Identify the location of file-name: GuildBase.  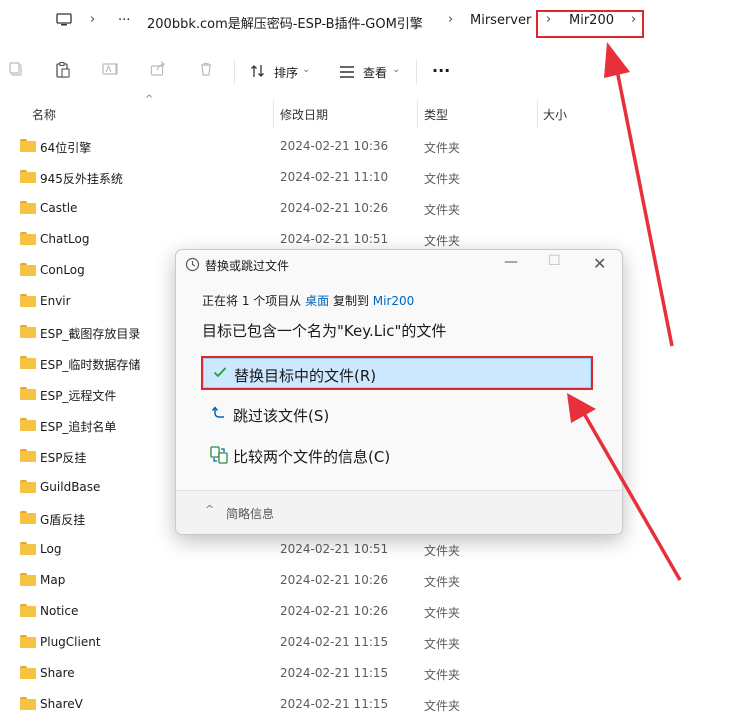
(70, 487).